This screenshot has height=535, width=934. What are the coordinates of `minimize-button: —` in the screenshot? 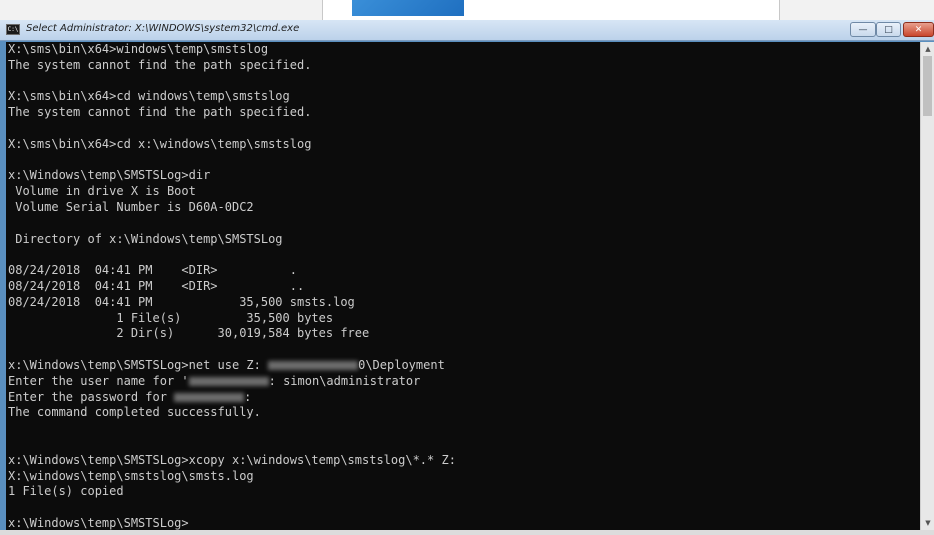 It's located at (863, 29).